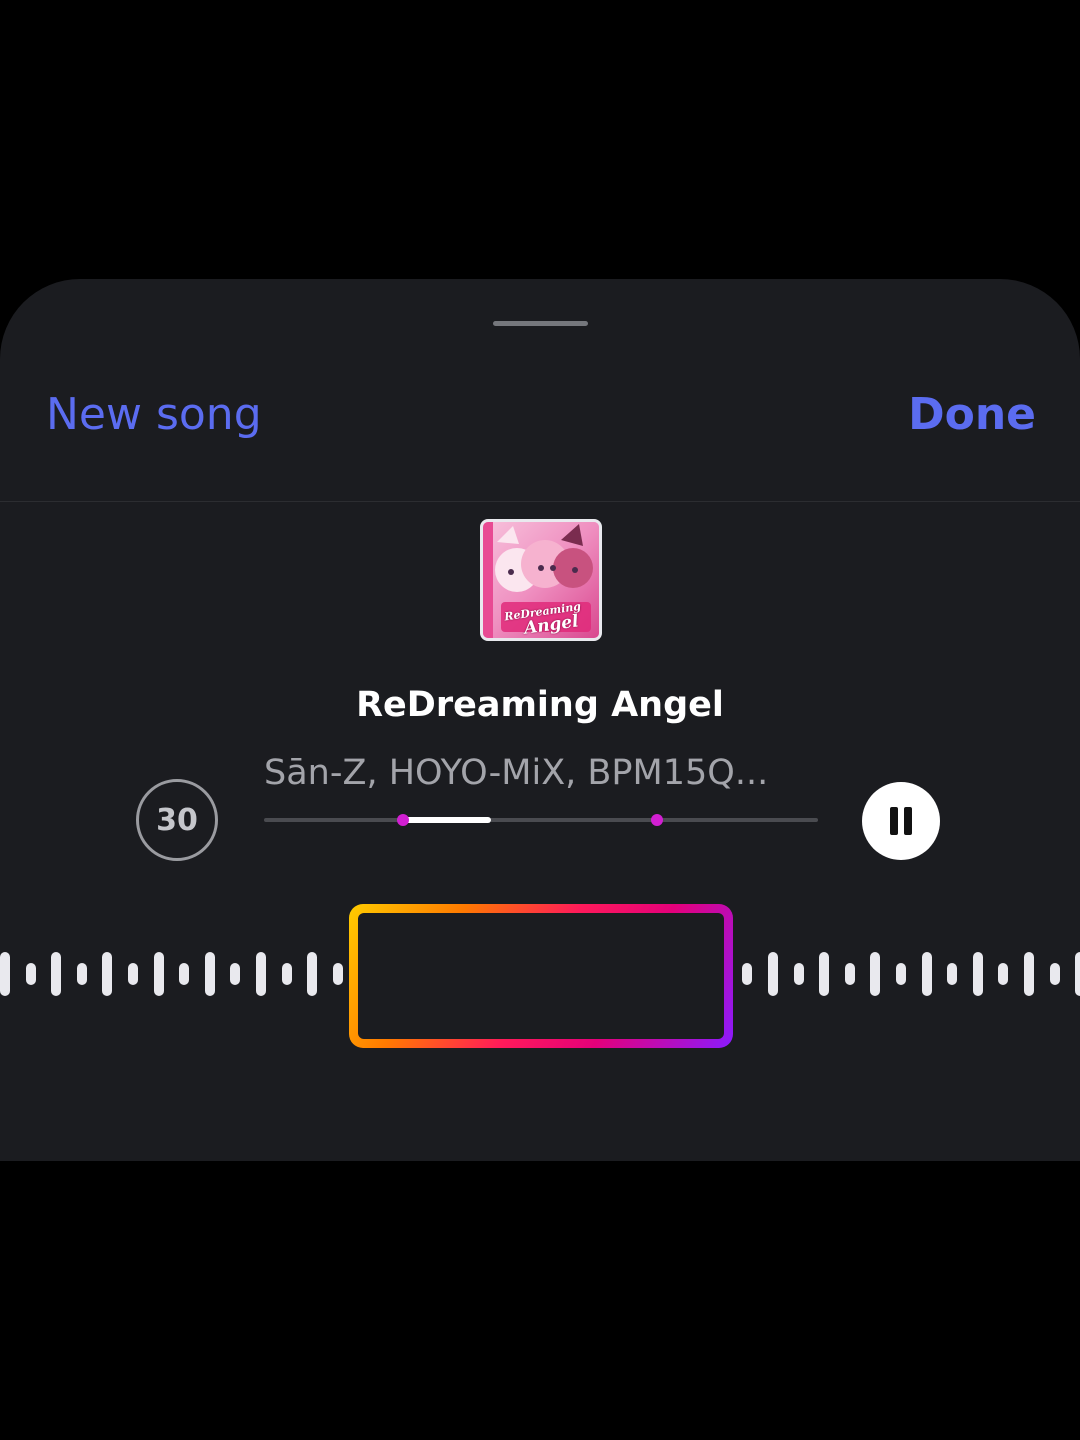 Image resolution: width=1080 pixels, height=1440 pixels. I want to click on header-divider, so click(540, 501).